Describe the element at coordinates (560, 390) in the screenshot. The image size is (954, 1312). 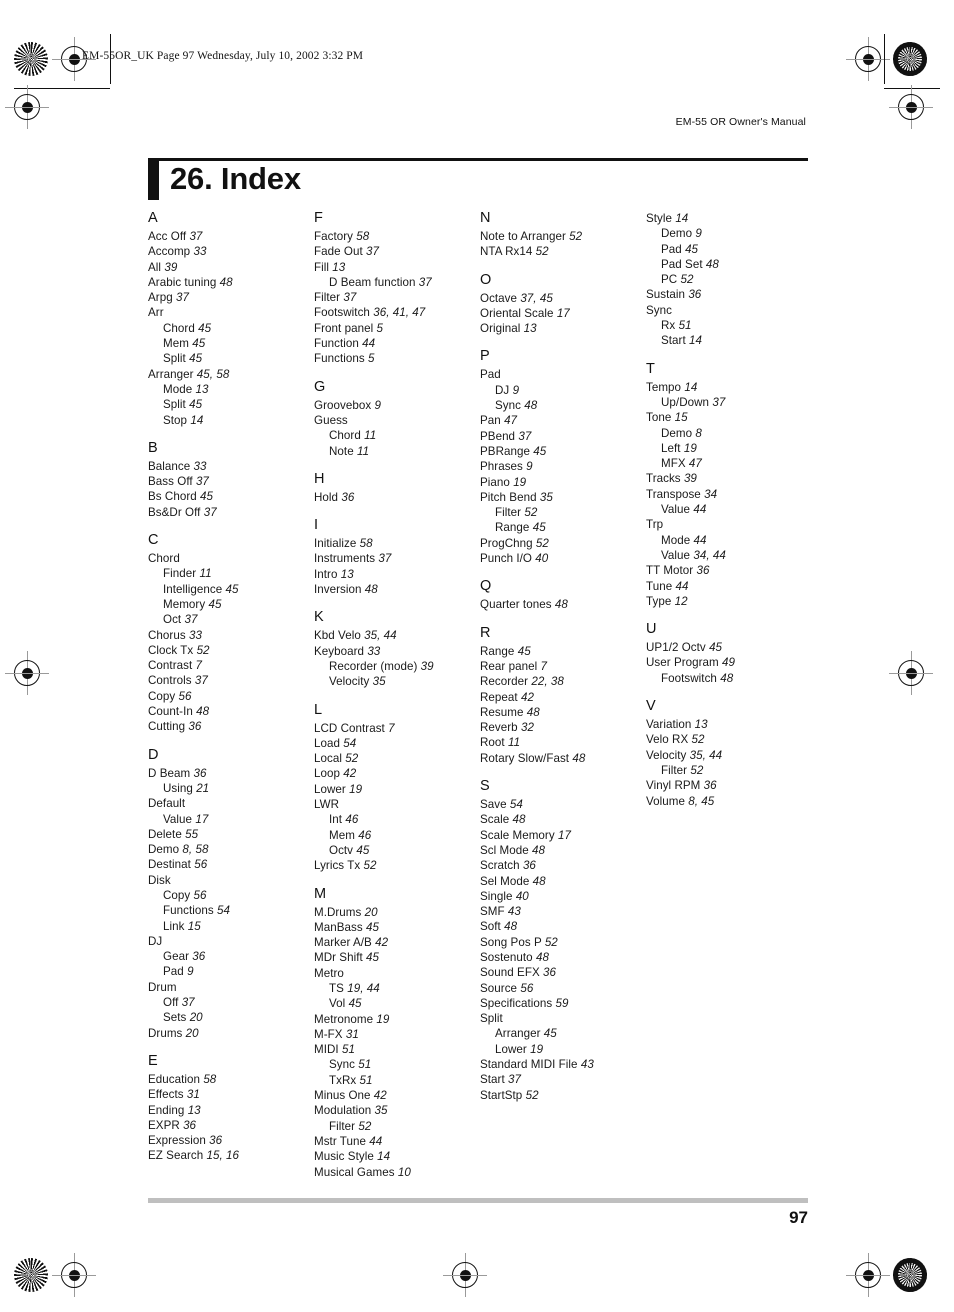
I see `index-entry: DJ 9` at that location.